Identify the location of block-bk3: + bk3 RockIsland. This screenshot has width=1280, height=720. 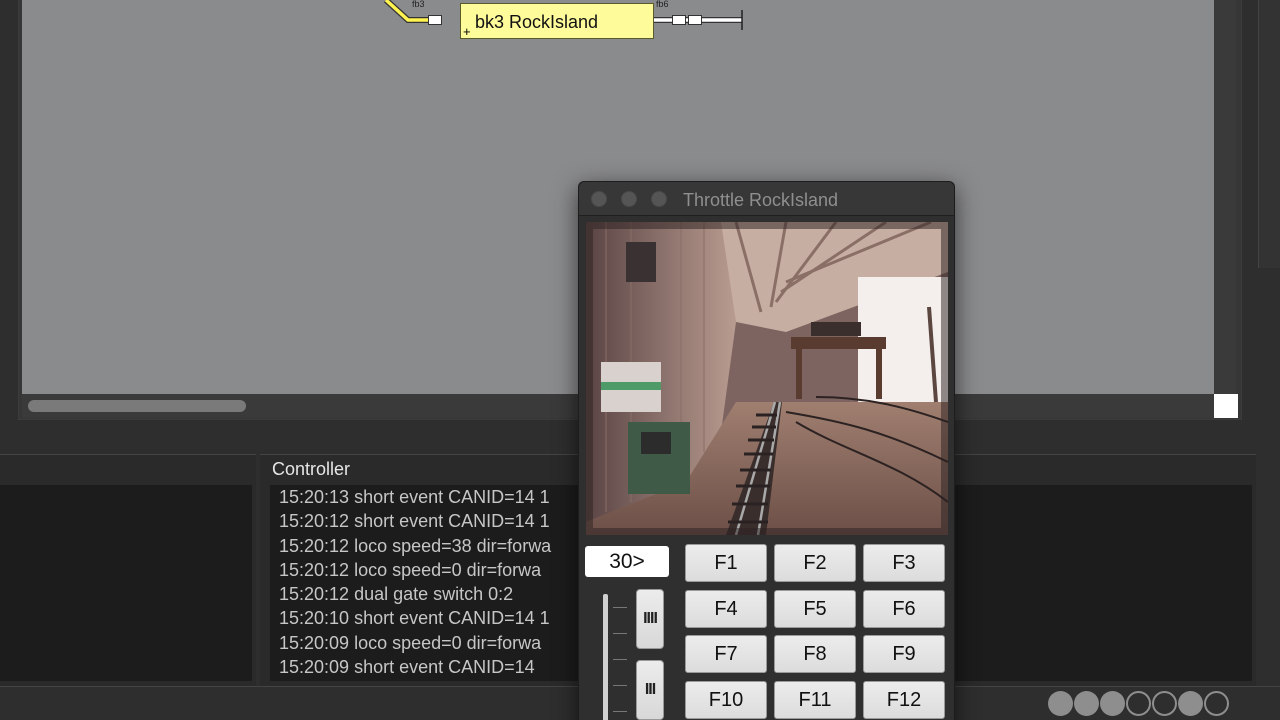
(557, 21).